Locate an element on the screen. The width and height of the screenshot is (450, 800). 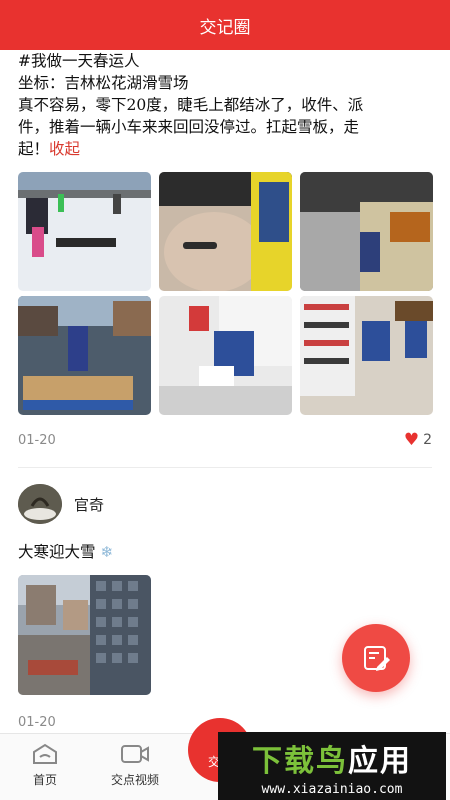
post-text-line: 真不容易，零下20度，睫毛上都结冰了，收件、派 is located at coordinates (191, 105).